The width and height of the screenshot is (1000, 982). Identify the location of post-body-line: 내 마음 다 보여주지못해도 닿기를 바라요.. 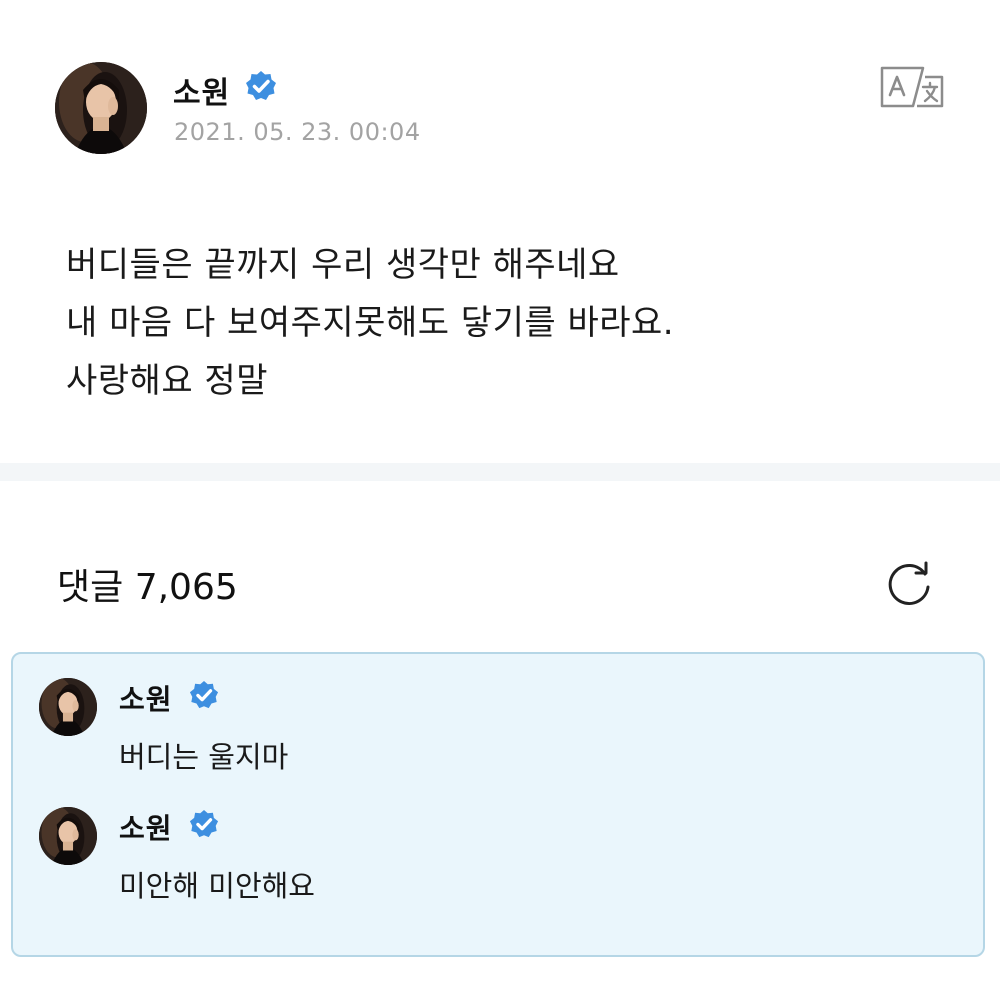
(370, 323).